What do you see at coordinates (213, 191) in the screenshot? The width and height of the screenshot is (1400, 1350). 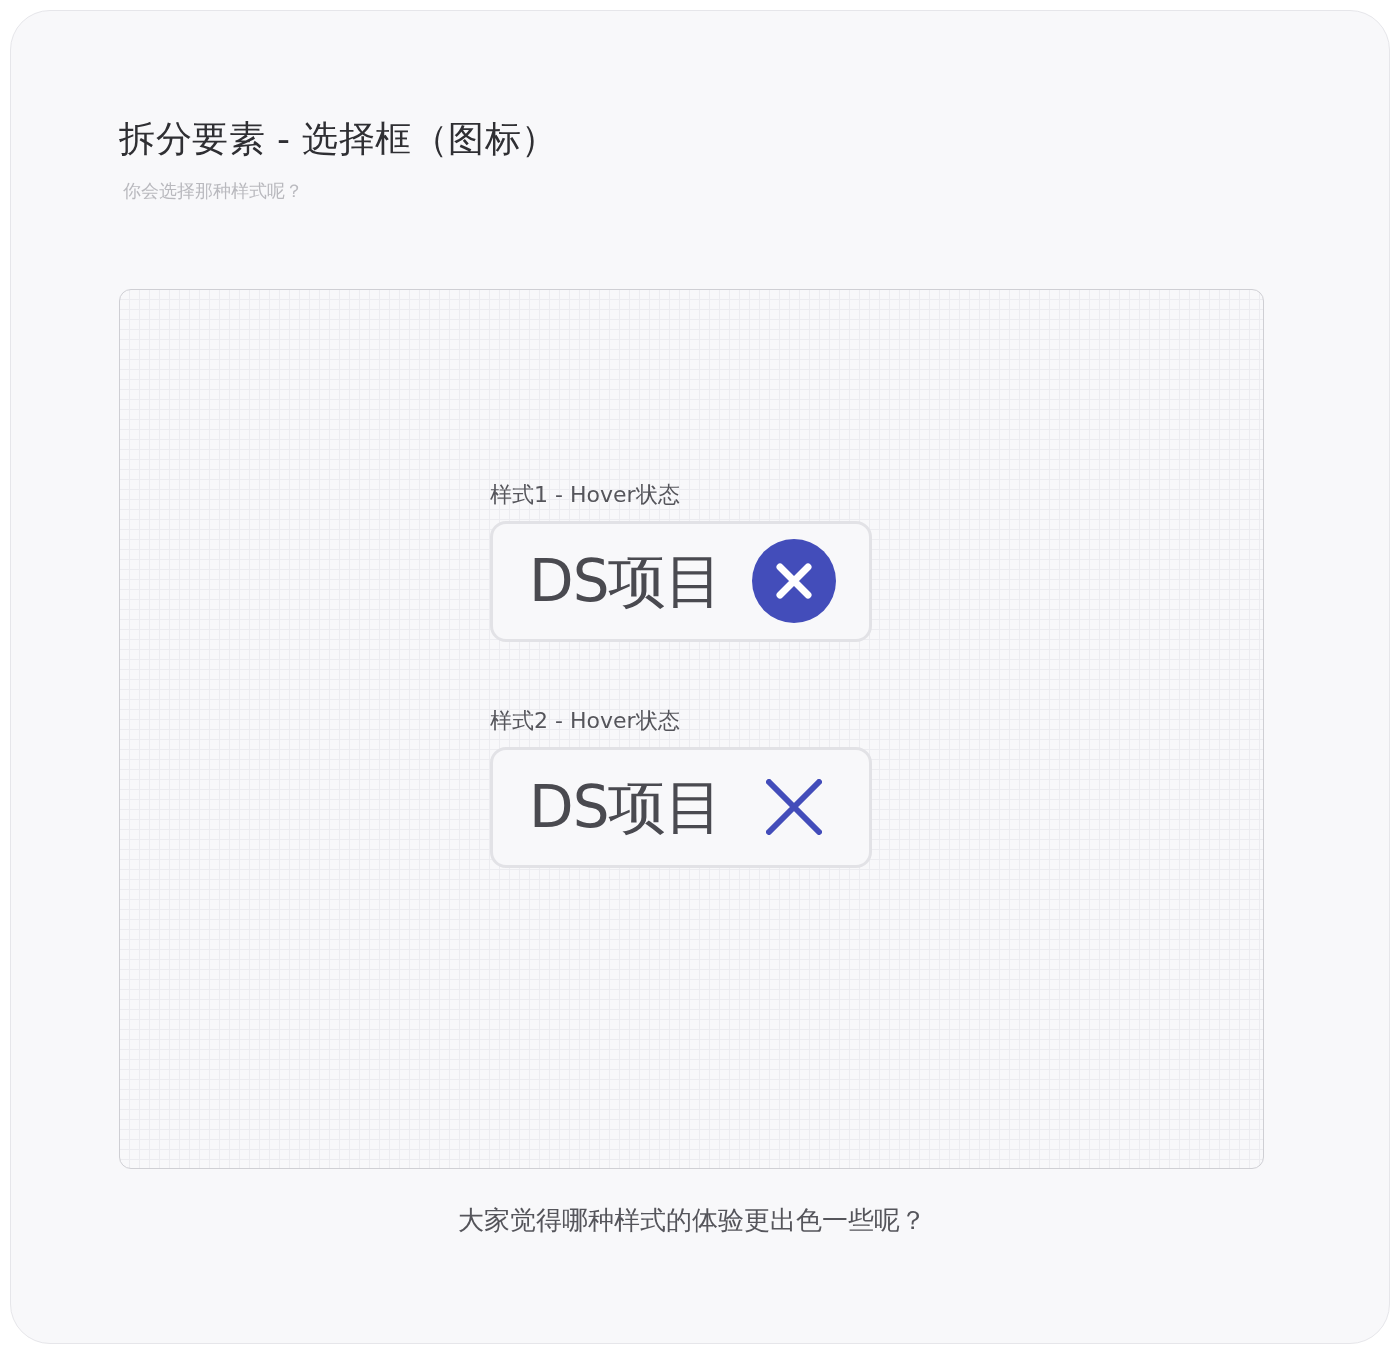 I see `subtitle: 你会选择那种样式呢？` at bounding box center [213, 191].